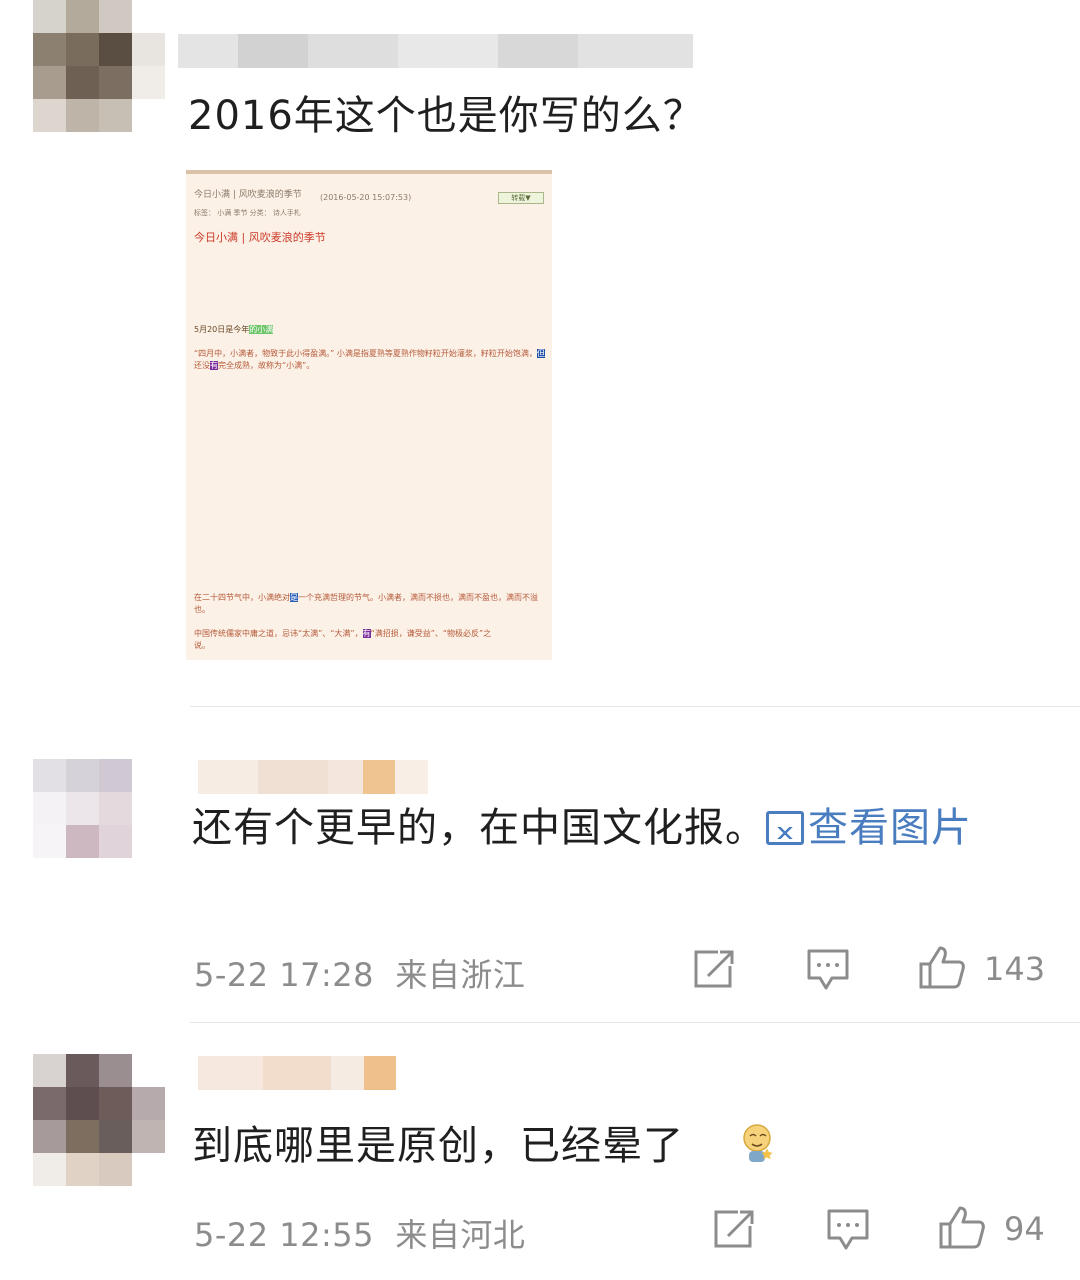 The height and width of the screenshot is (1280, 1080). What do you see at coordinates (254, 365) in the screenshot?
I see `post-paragraph: 还没有完全成熟，故称为“小满”。` at bounding box center [254, 365].